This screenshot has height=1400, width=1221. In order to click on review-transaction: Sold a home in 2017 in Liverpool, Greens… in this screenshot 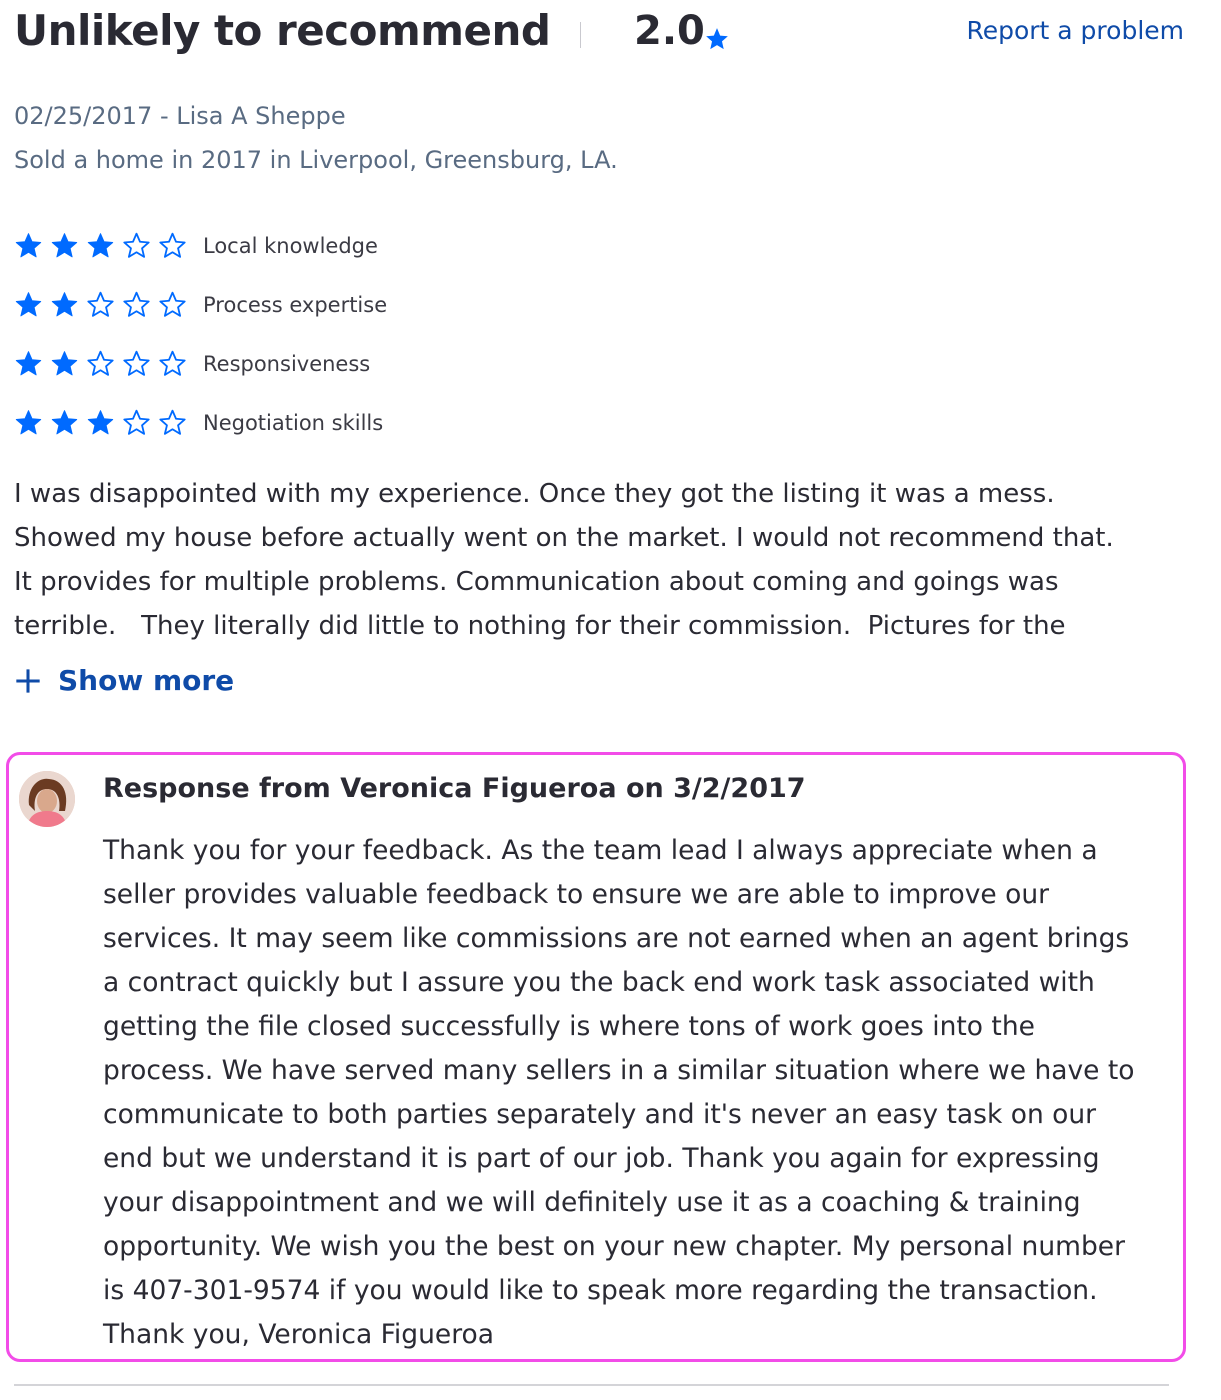, I will do `click(316, 160)`.